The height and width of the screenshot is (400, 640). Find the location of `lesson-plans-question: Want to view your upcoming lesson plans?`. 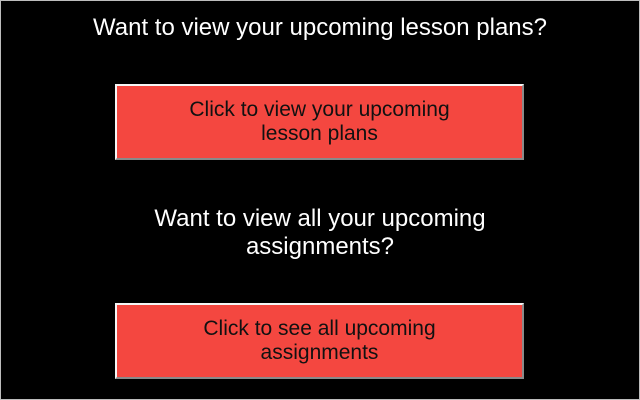

lesson-plans-question: Want to view your upcoming lesson plans? is located at coordinates (320, 28).